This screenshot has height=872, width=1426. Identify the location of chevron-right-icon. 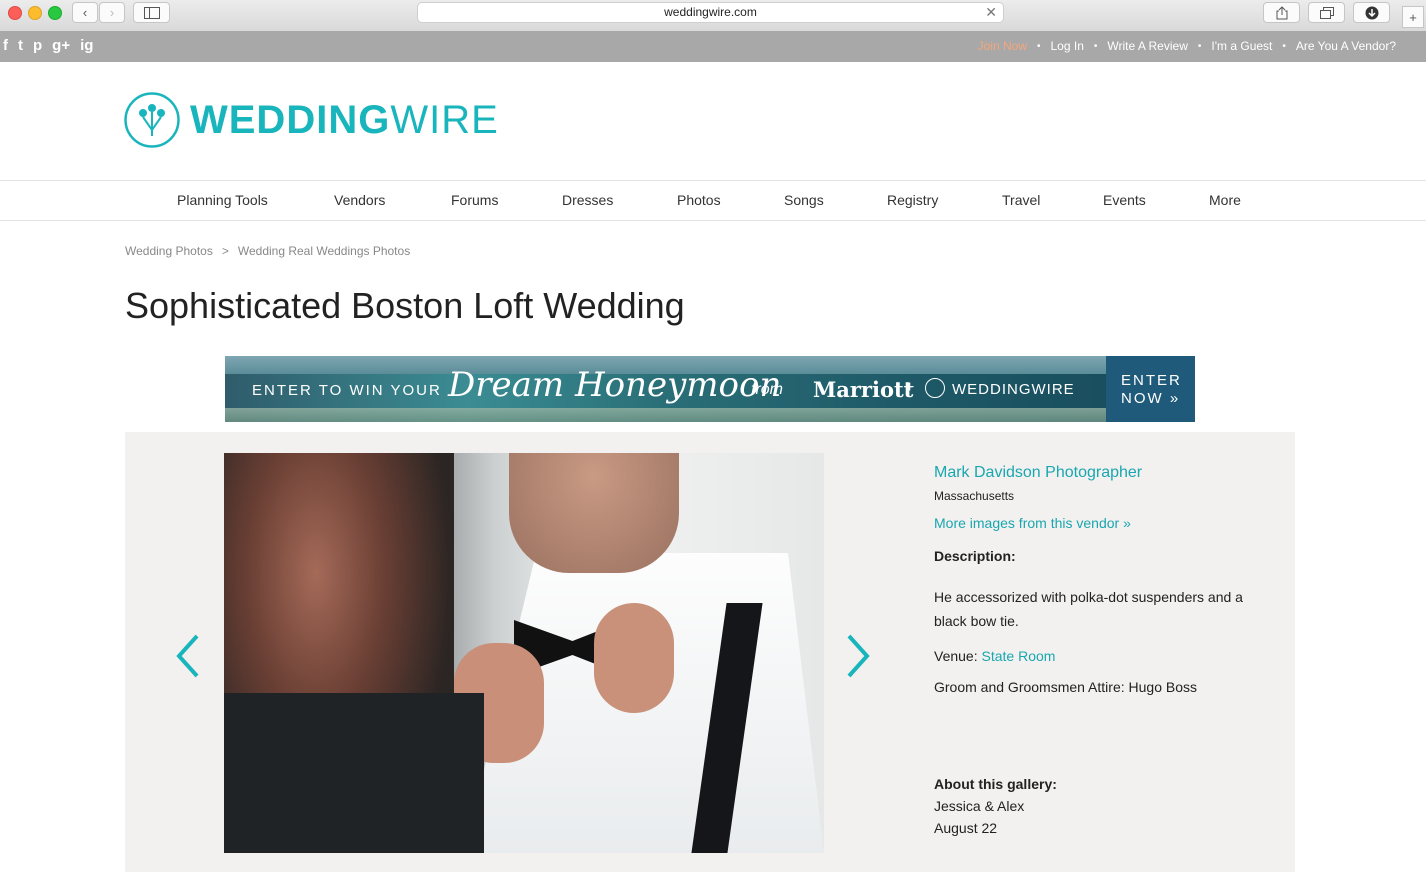
(858, 656).